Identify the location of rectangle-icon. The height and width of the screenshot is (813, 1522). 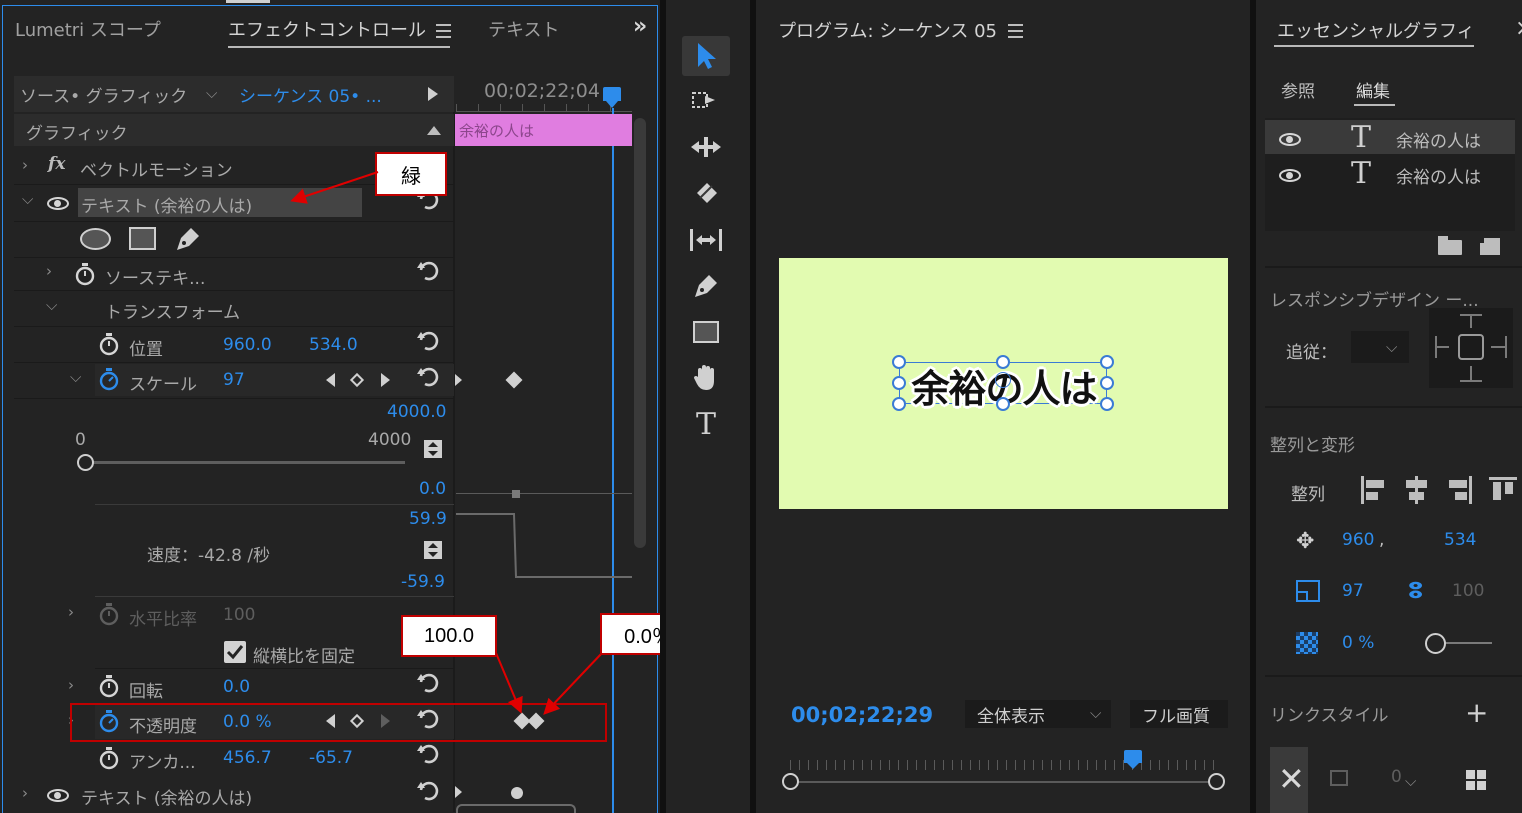
(142, 238).